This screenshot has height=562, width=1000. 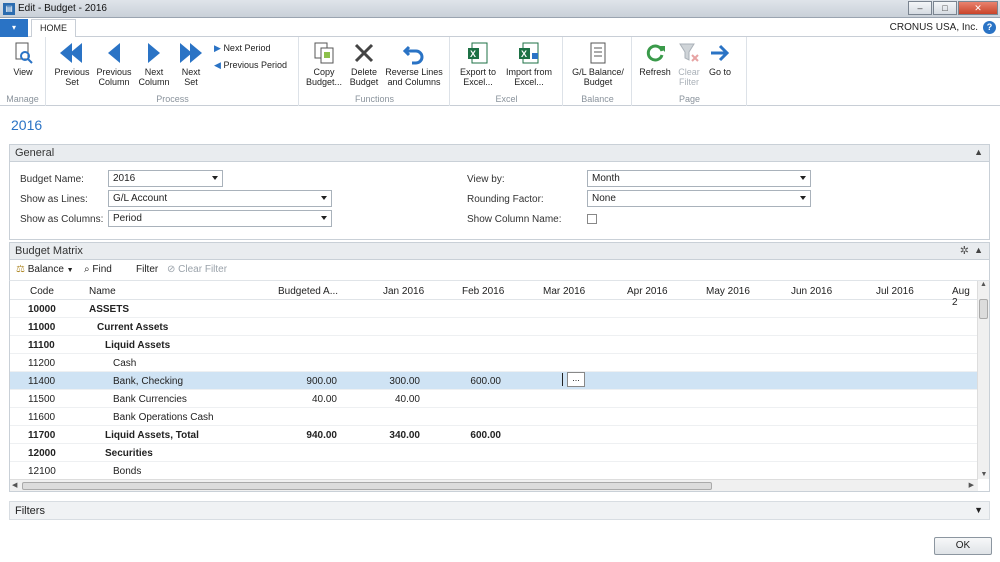 What do you see at coordinates (42, 309) in the screenshot?
I see `row-code: 10000` at bounding box center [42, 309].